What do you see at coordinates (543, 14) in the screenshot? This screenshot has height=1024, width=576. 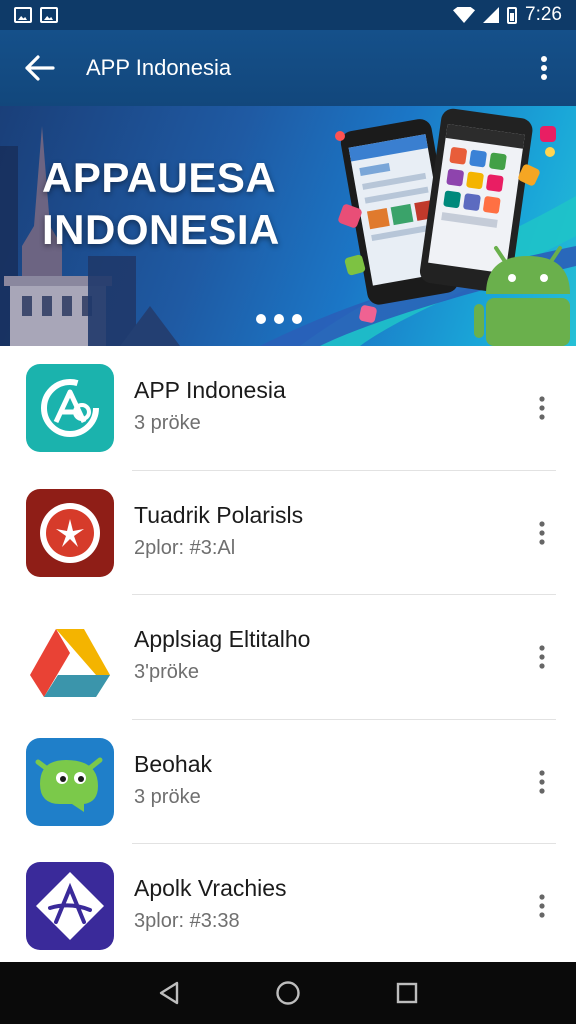 I see `status-time: 7:26` at bounding box center [543, 14].